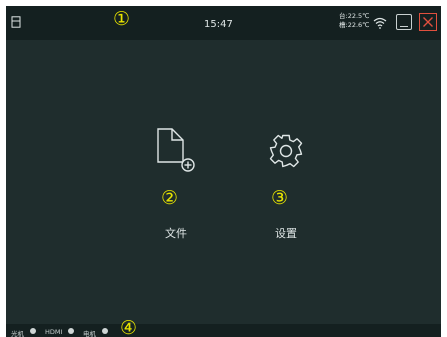 This screenshot has width=447, height=337. I want to click on temperature-1: 台:22.5℃, so click(354, 16).